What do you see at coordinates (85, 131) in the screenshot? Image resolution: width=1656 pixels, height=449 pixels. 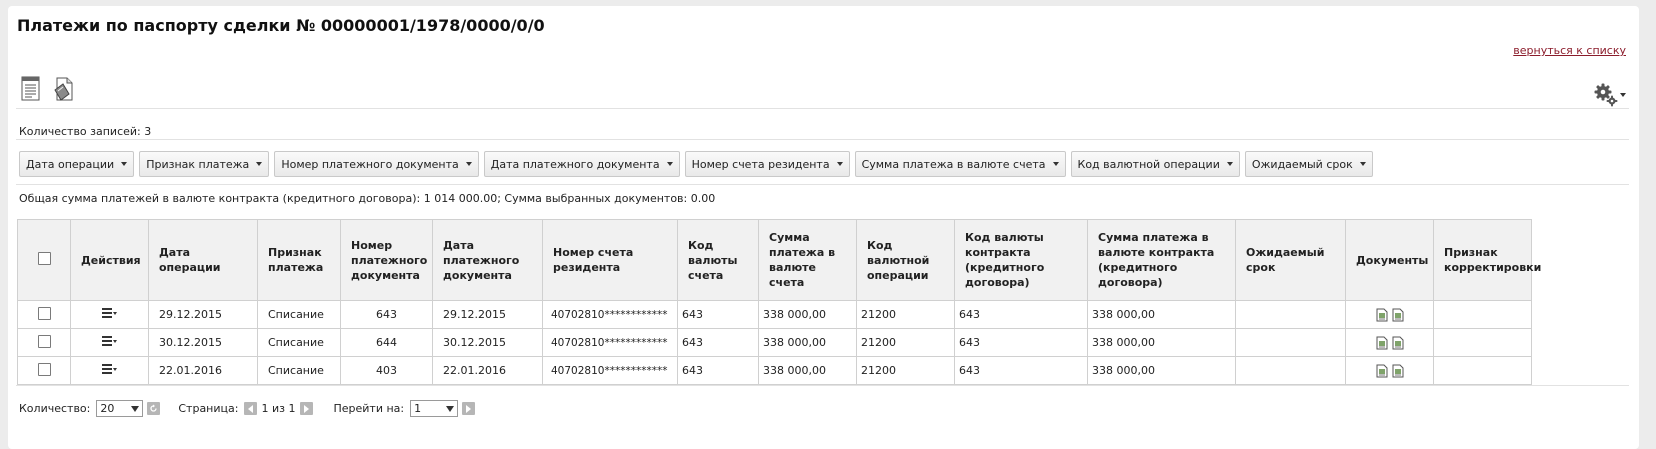 I see `records-count: Количество записей: 3` at bounding box center [85, 131].